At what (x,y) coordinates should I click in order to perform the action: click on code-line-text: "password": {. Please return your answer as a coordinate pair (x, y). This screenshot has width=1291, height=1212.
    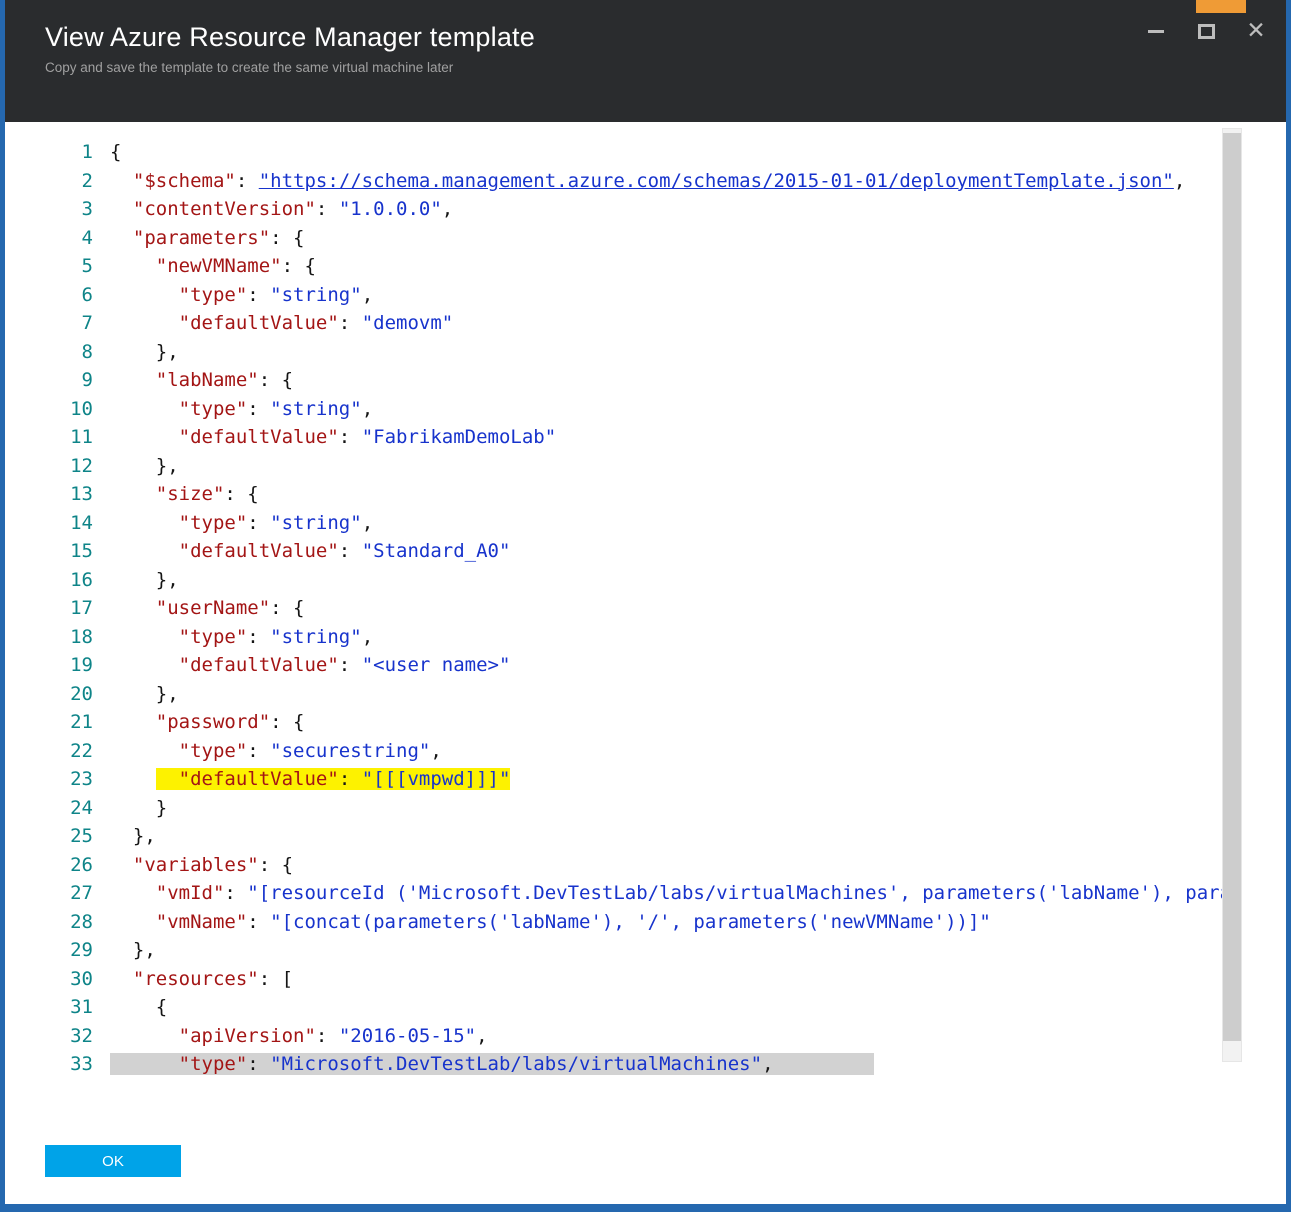
    Looking at the image, I should click on (207, 722).